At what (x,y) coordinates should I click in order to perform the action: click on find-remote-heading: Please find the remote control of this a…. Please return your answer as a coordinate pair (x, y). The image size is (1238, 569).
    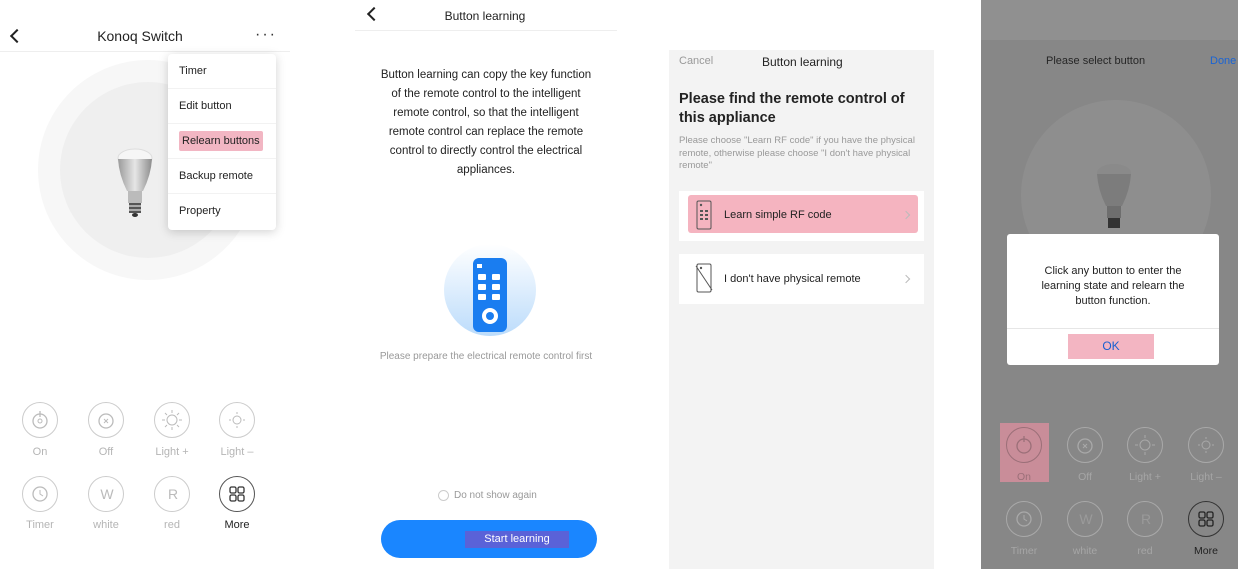
    Looking at the image, I should click on (792, 108).